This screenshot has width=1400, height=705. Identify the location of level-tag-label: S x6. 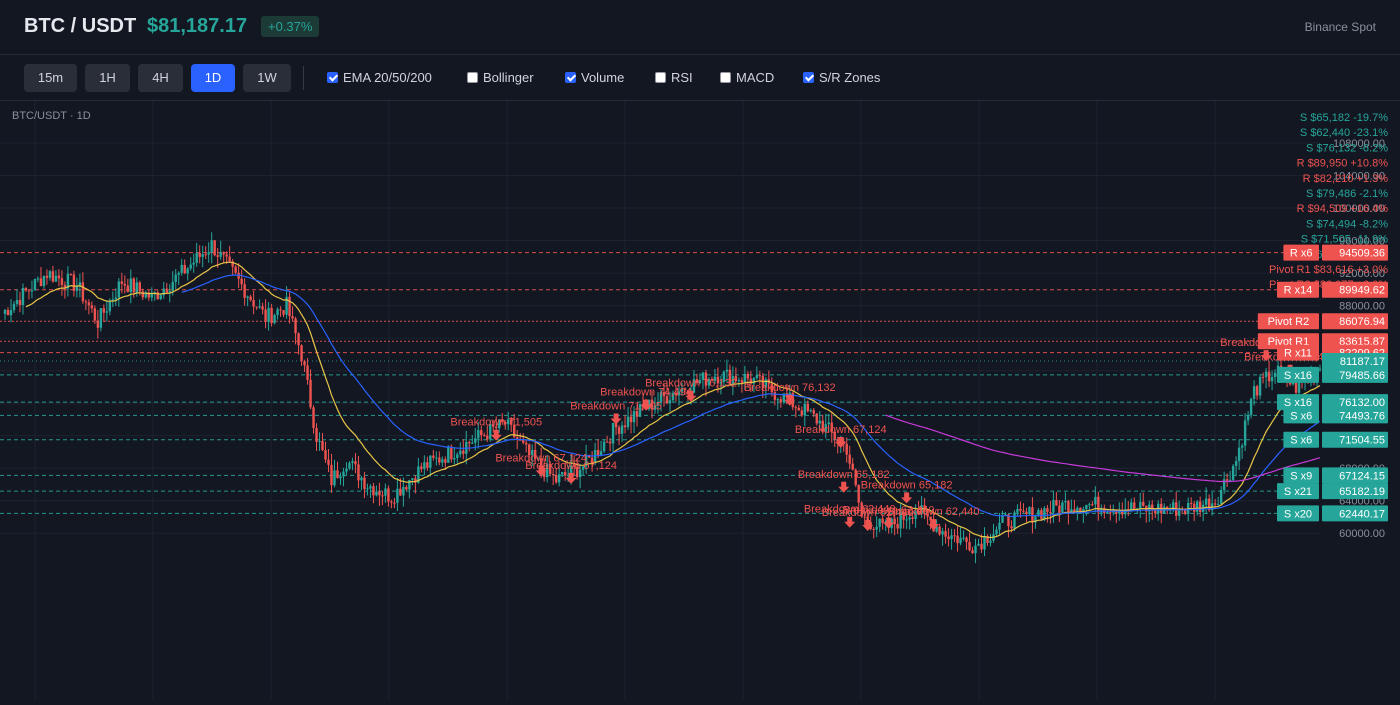
(1301, 441).